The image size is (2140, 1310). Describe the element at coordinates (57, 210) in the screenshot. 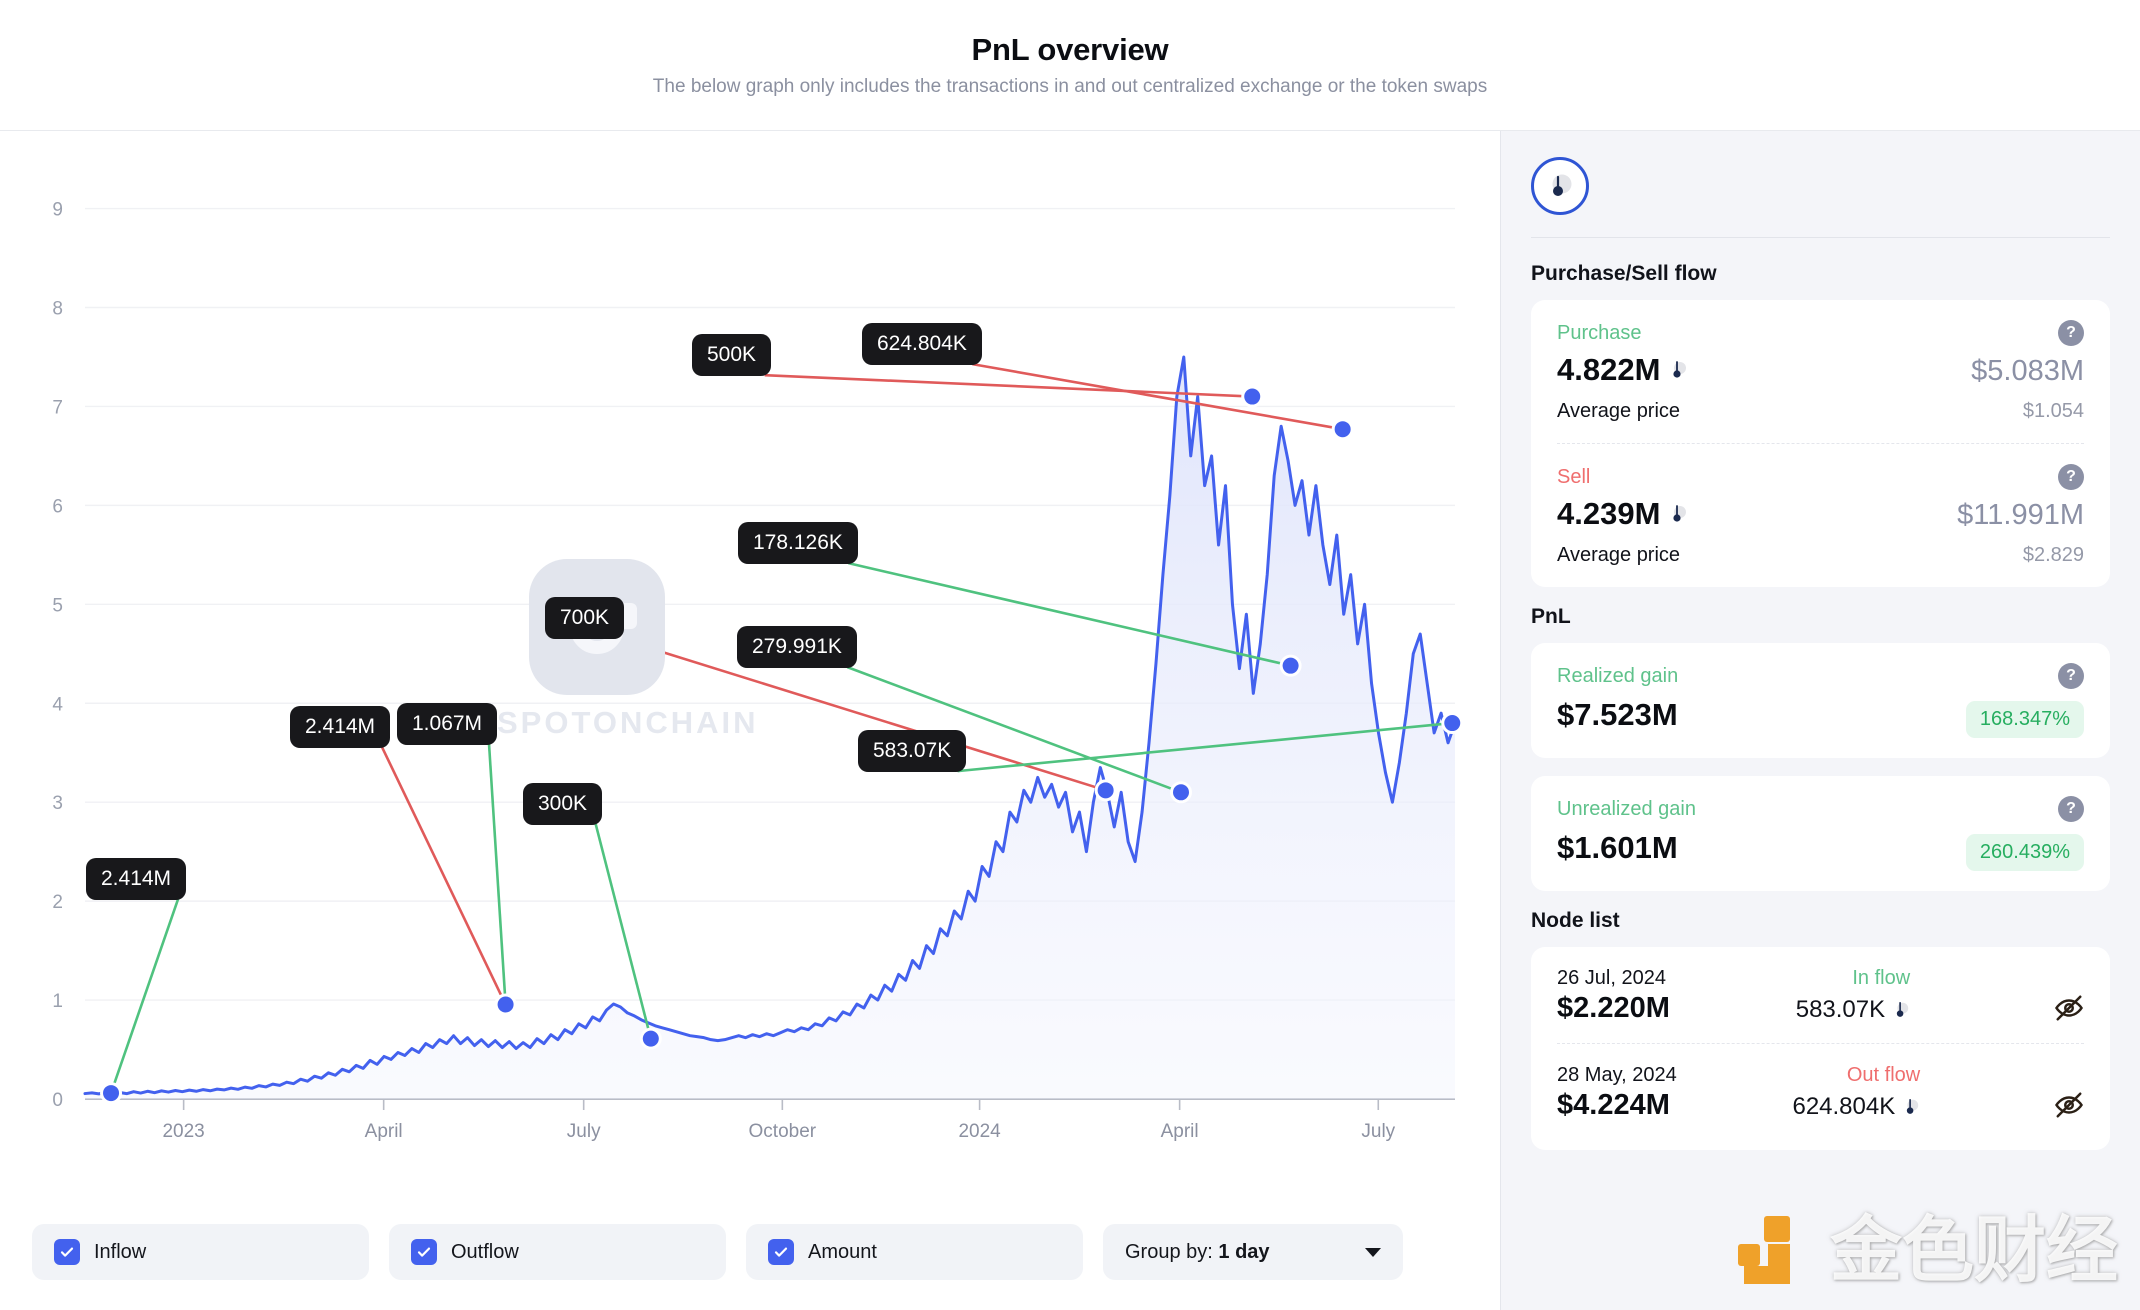

I see `svg-text: 9` at that location.